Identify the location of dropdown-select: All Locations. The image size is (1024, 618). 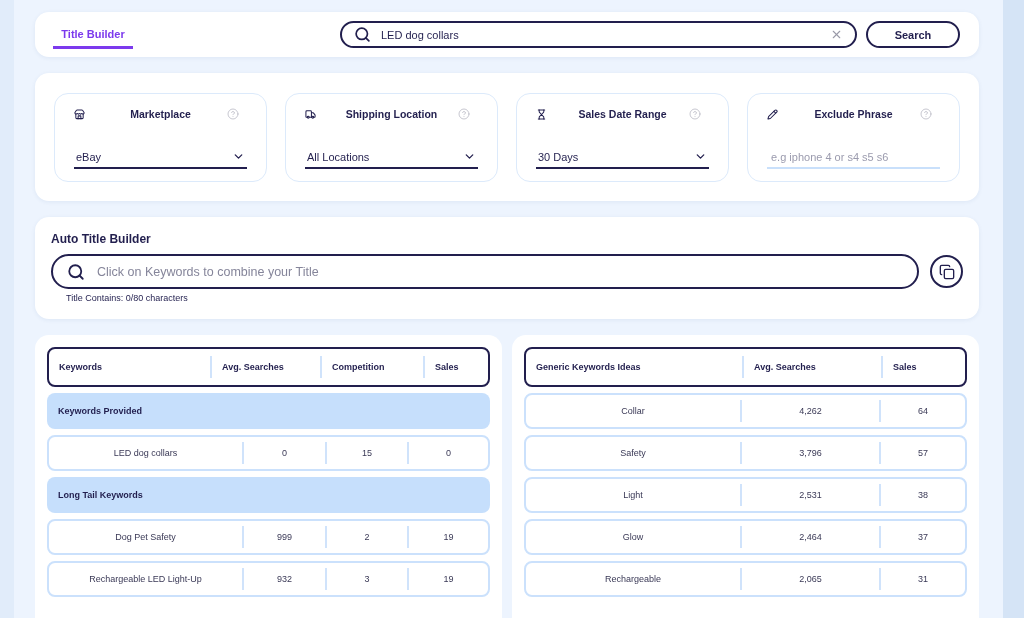
(391, 157).